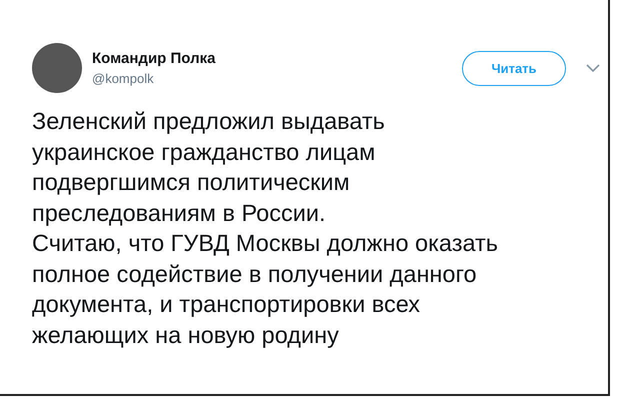 The image size is (621, 406). Describe the element at coordinates (514, 68) in the screenshot. I see `follow-button: Читать` at that location.